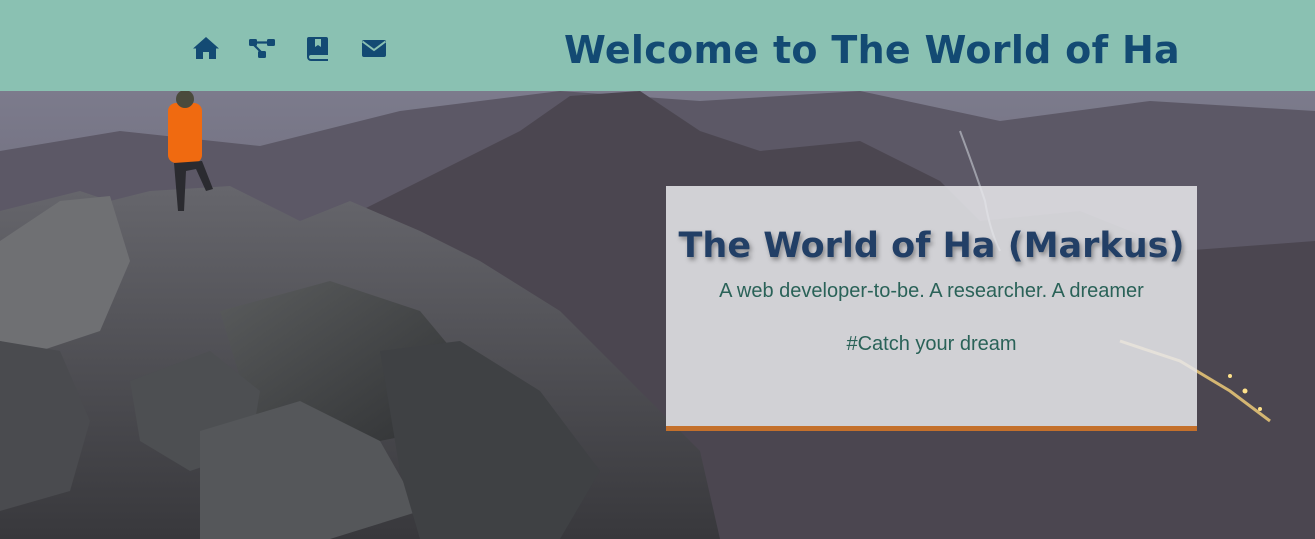 This screenshot has height=539, width=1315. Describe the element at coordinates (374, 48) in the screenshot. I see `envelope-icon` at that location.